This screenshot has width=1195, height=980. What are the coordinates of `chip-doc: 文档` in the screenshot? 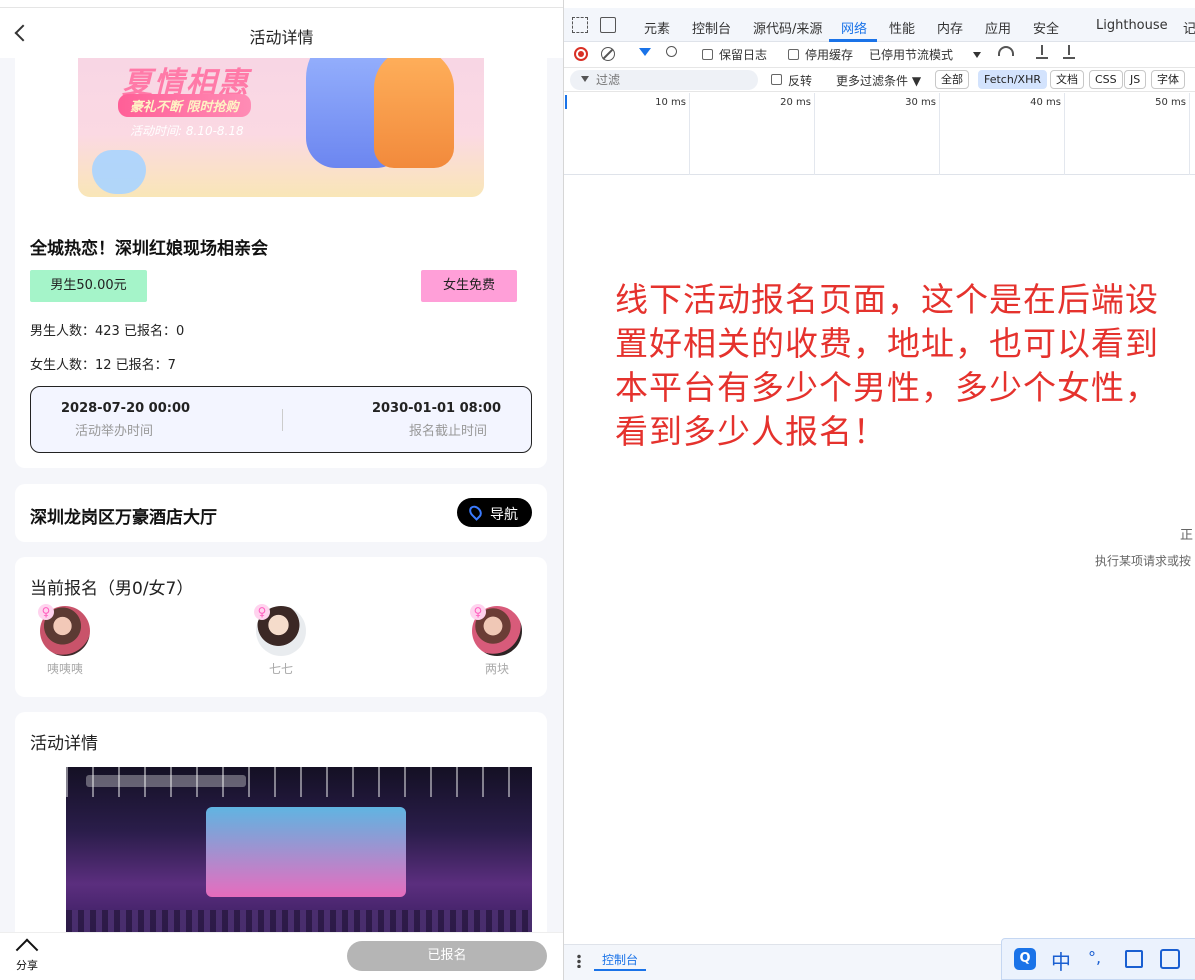 It's located at (1067, 79).